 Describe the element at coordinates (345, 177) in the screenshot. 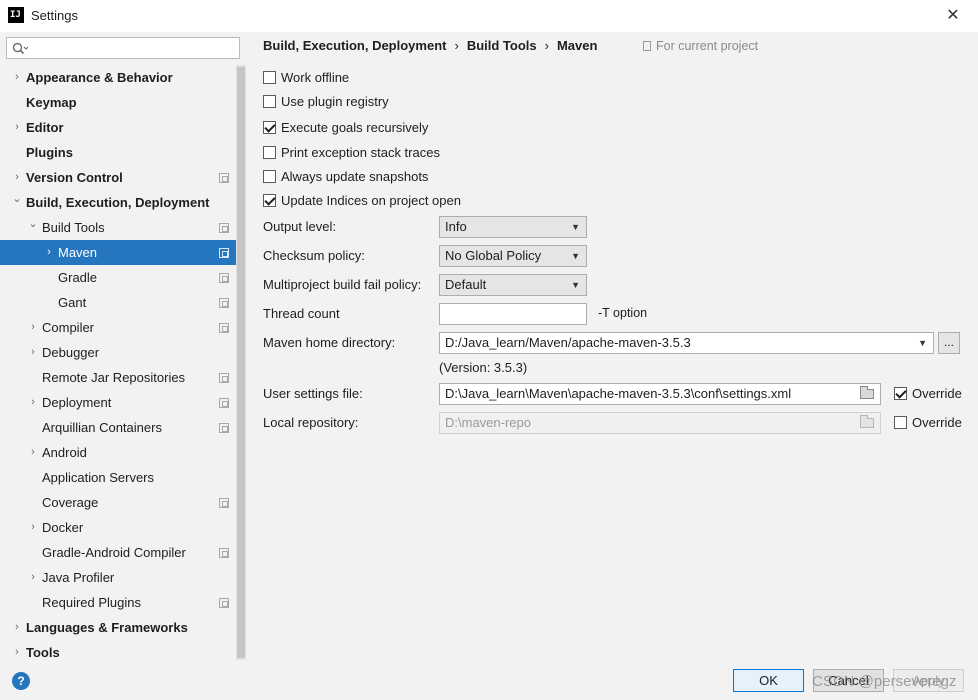

I see `always-update-snapshots-checkbox: Always update snapshots` at that location.